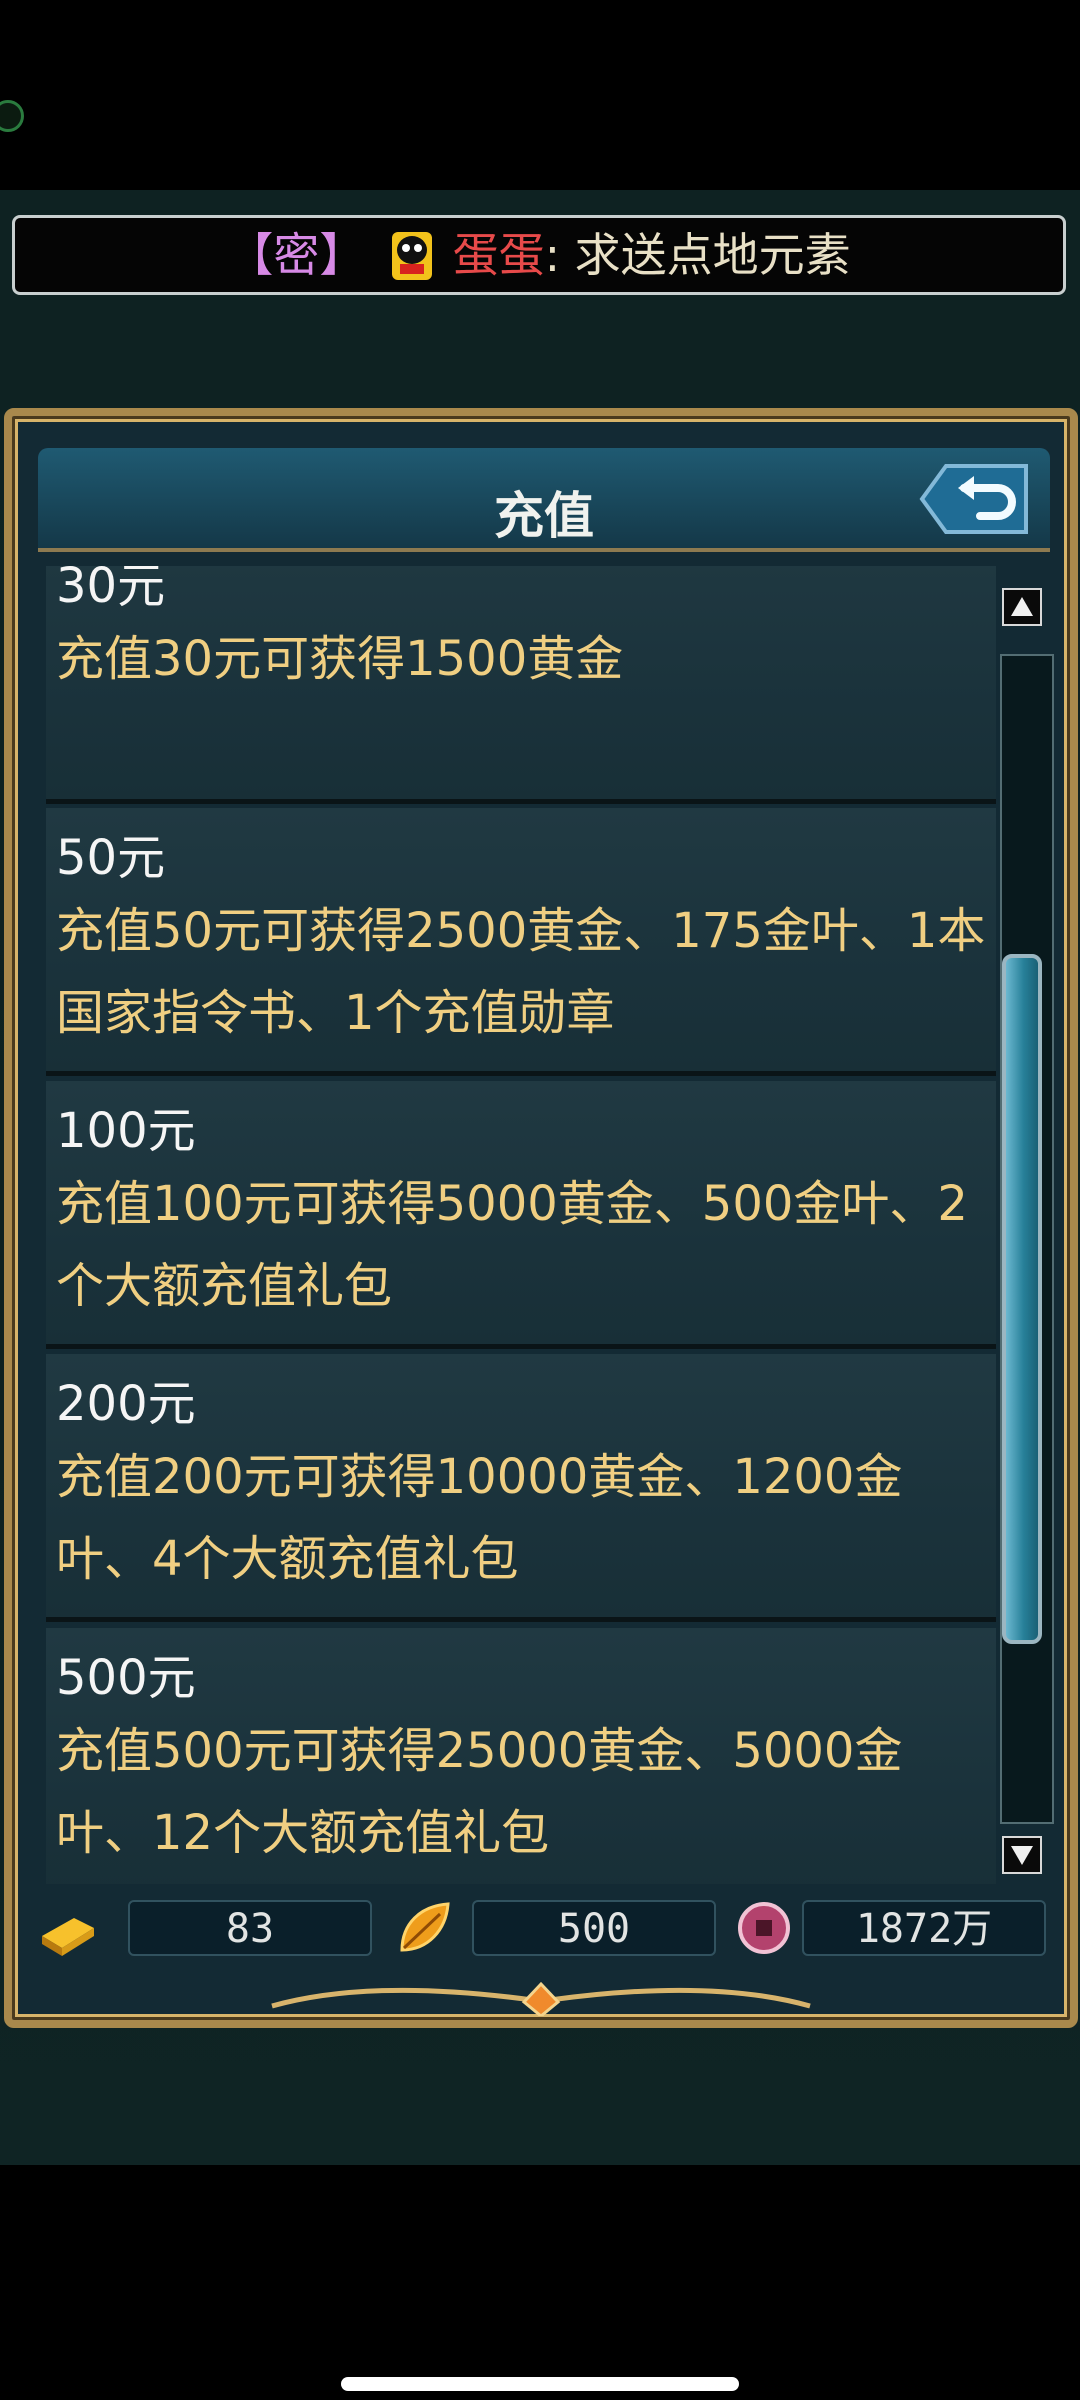 This screenshot has width=1080, height=2400. I want to click on home-indicator, so click(540, 2384).